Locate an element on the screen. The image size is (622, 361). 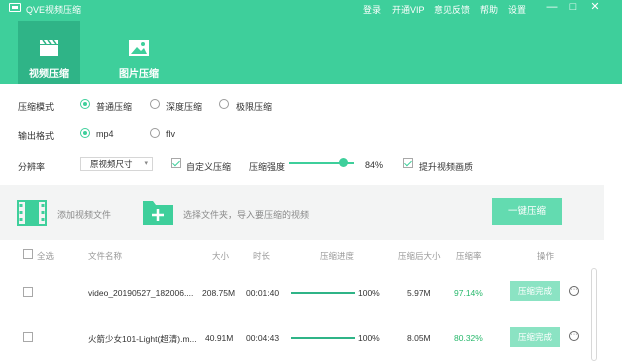
help-link: 帮助 is located at coordinates (489, 9).